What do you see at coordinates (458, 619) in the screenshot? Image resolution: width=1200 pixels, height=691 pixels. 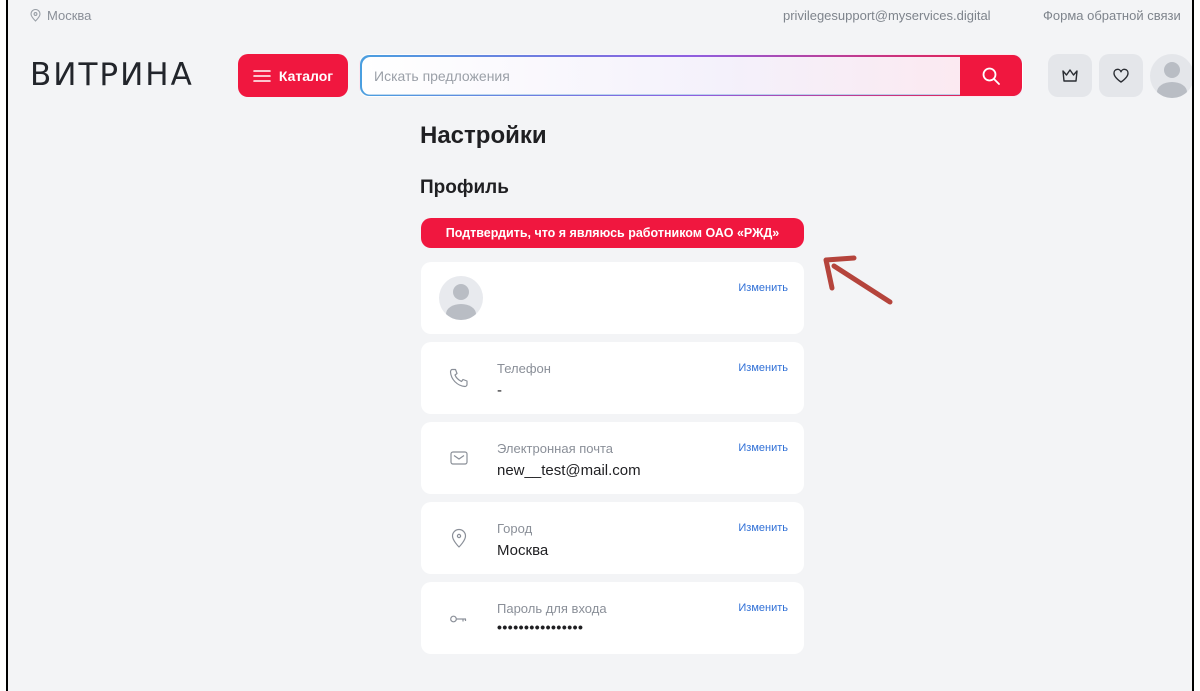 I see `key-icon` at bounding box center [458, 619].